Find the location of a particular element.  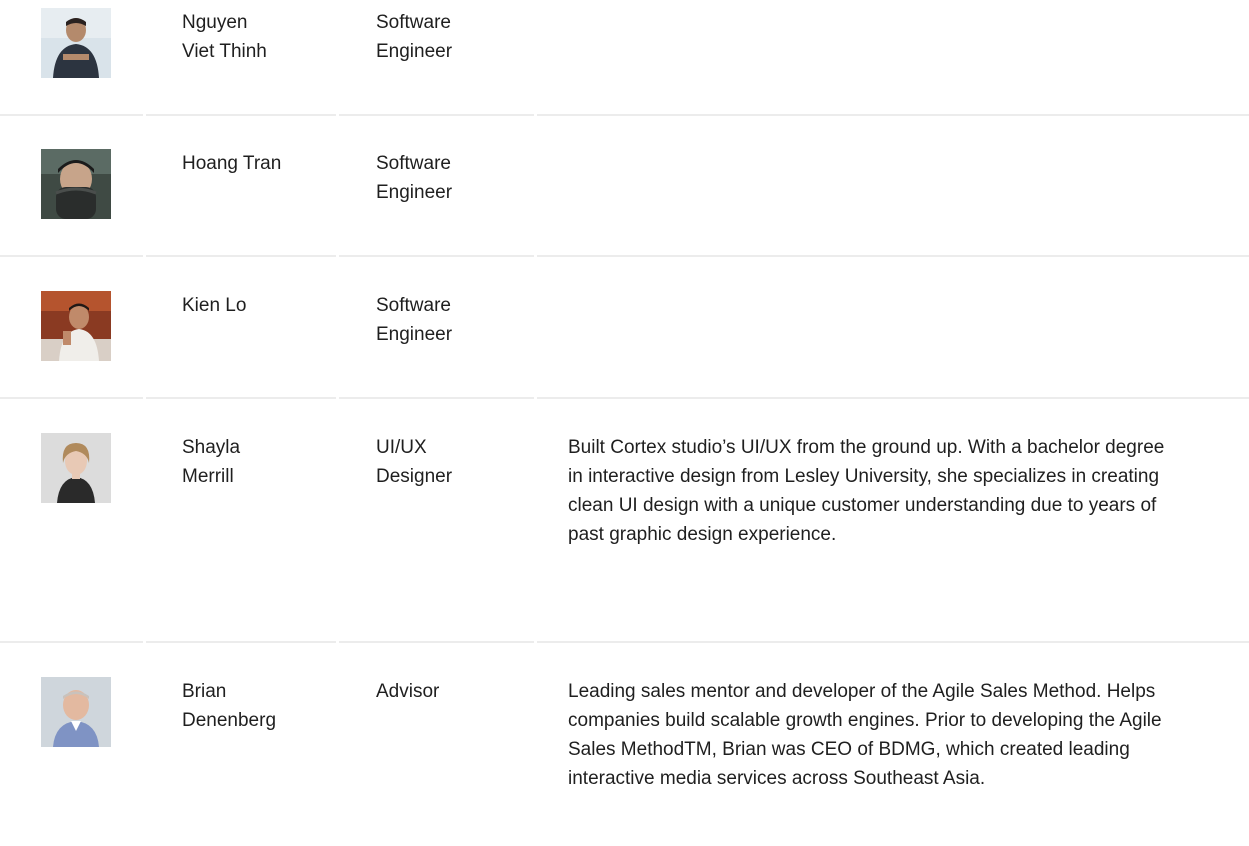

member-role: UI/UX Designer is located at coordinates (472, 462).